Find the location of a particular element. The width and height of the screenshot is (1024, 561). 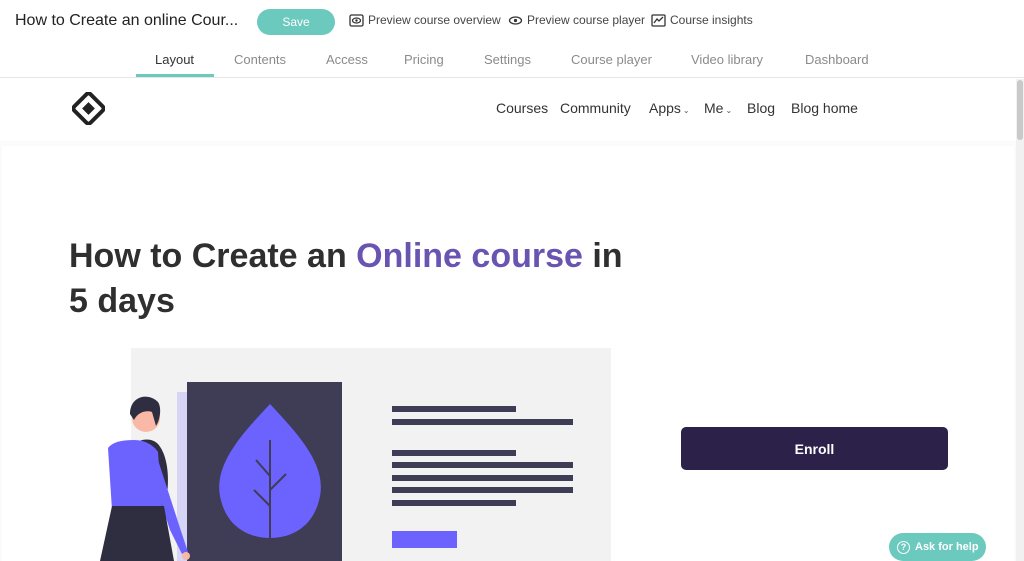

nav-apps: Apps ⌄ is located at coordinates (669, 108).